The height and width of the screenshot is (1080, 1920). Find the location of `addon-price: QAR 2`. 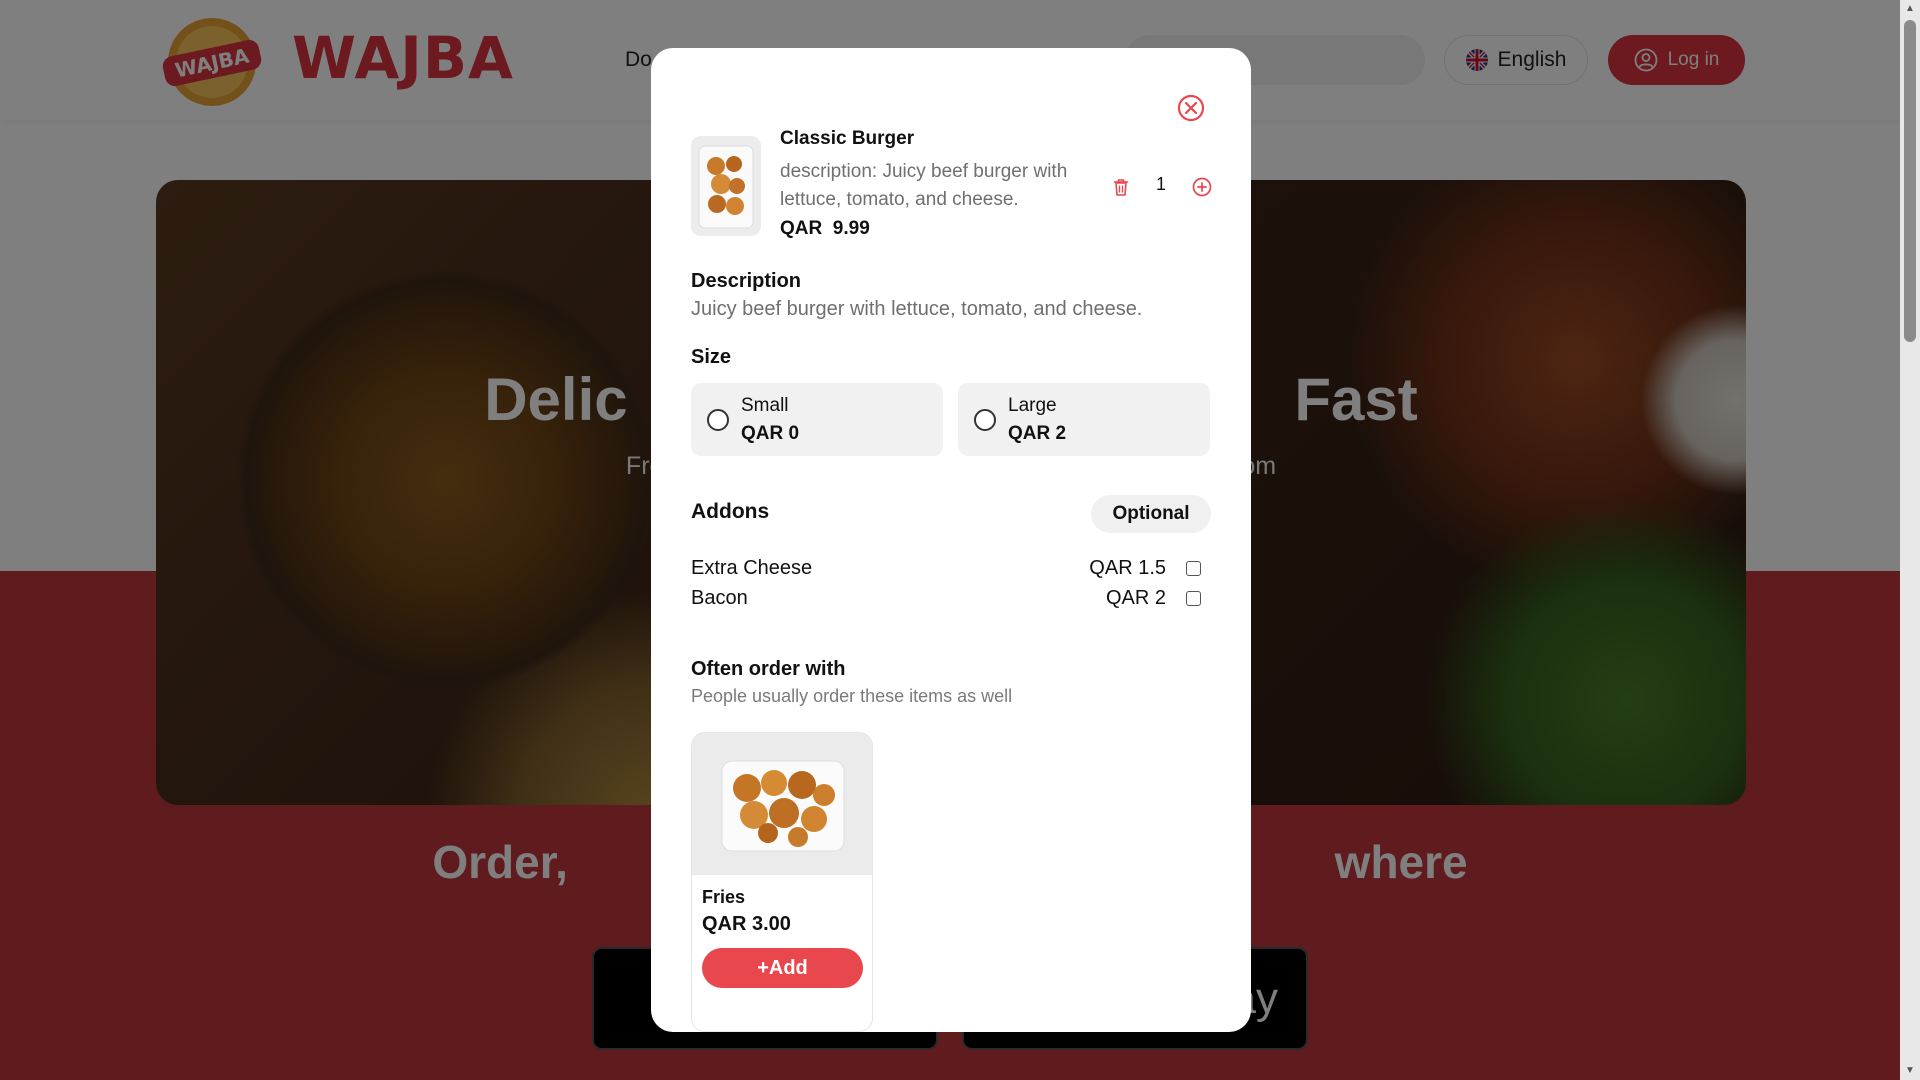

addon-price: QAR 2 is located at coordinates (1135, 598).